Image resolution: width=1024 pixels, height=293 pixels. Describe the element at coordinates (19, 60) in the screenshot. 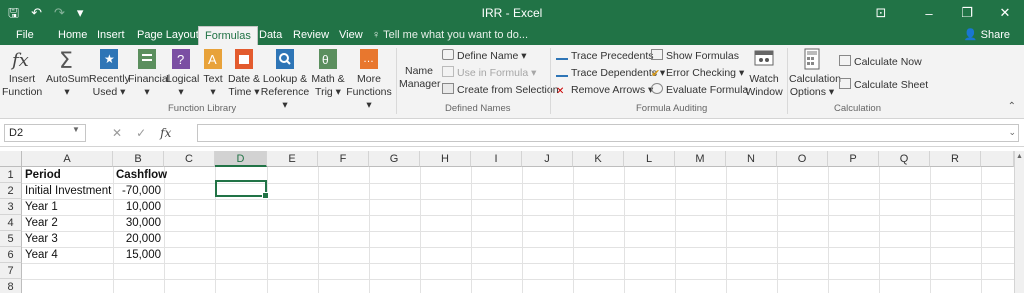

I see `svg-text: fx` at that location.